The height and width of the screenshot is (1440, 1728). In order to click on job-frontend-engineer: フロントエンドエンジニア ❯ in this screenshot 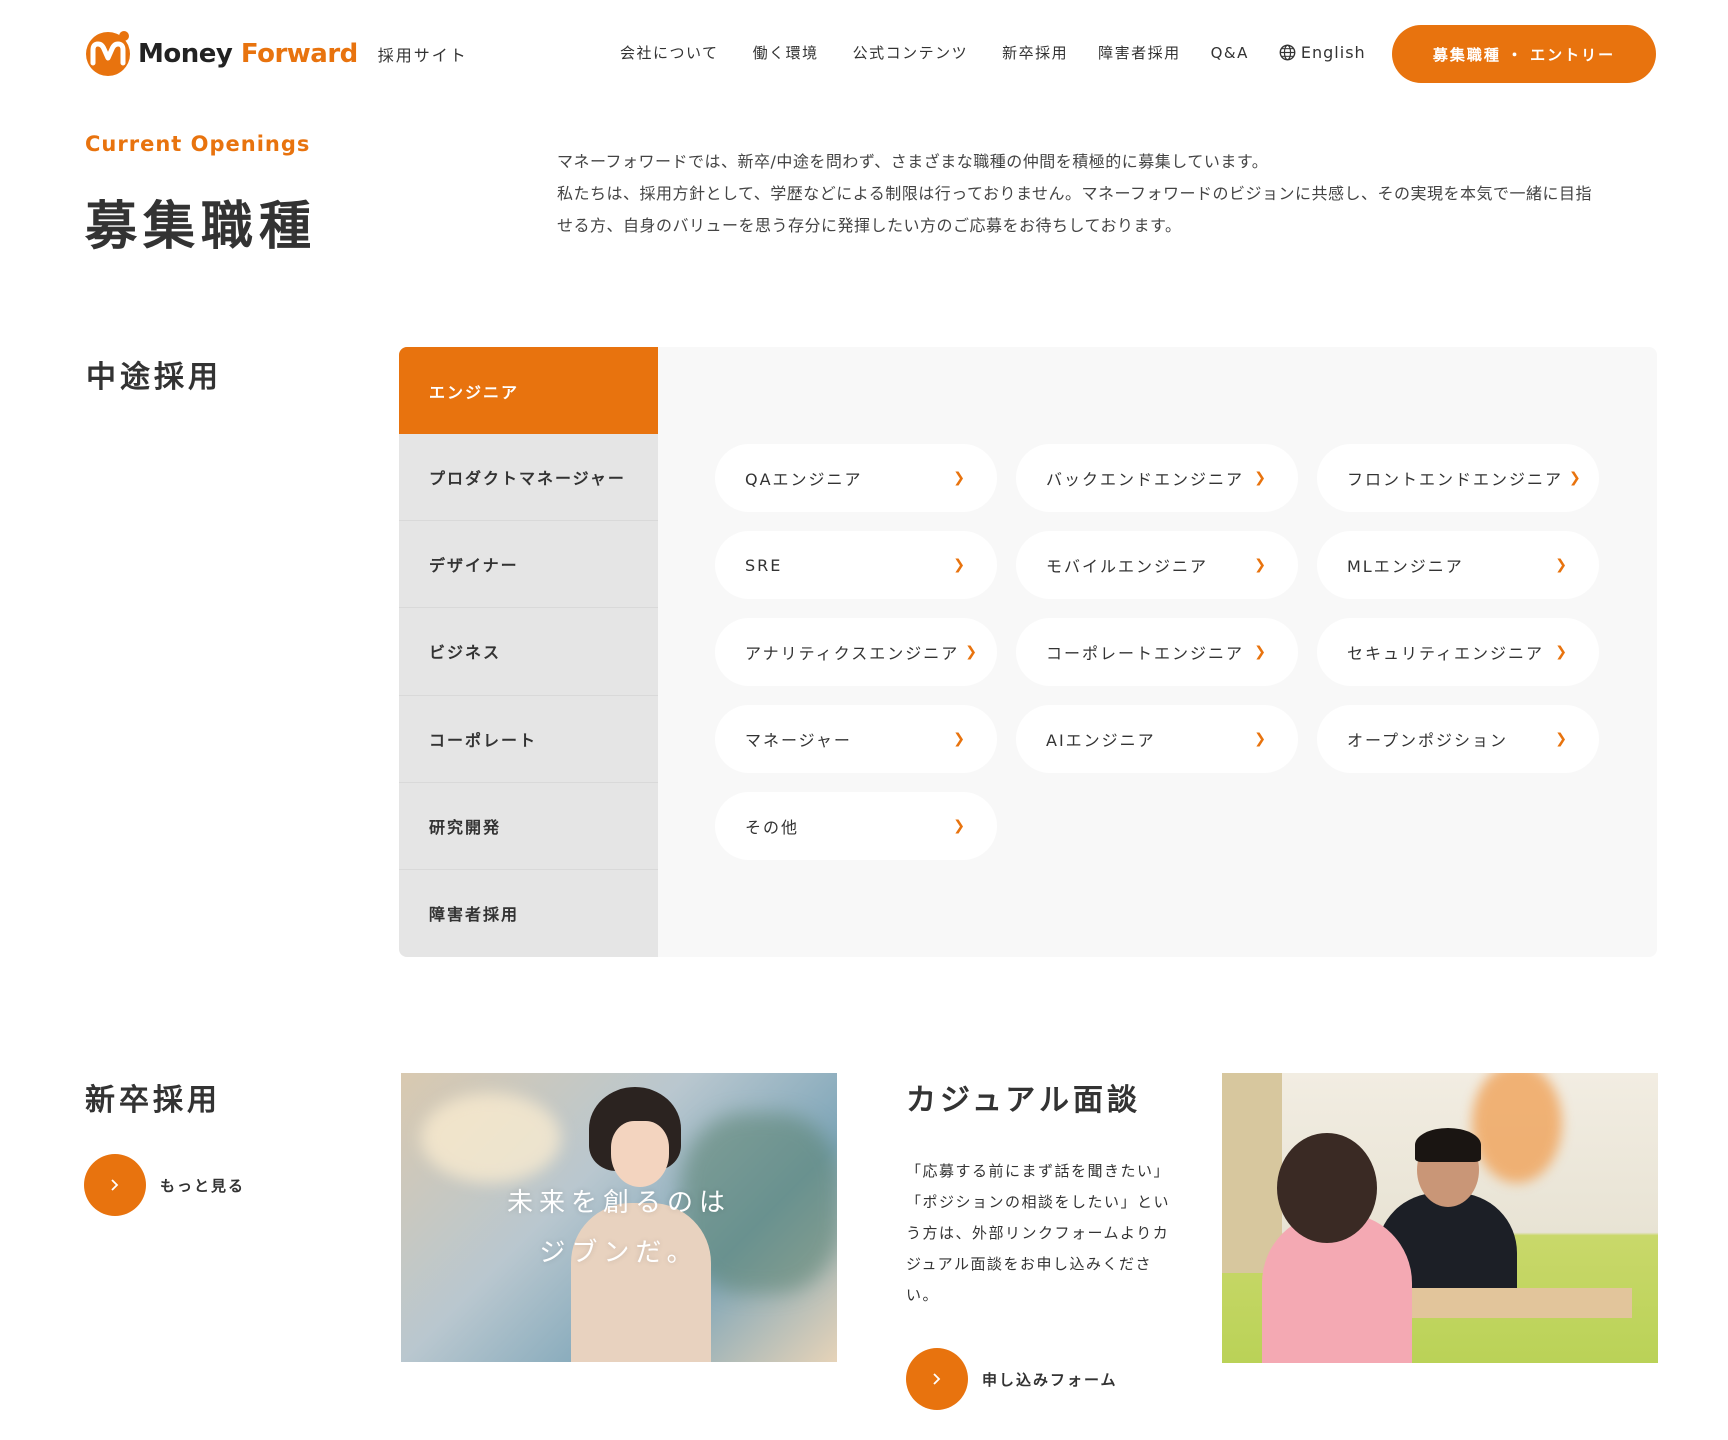, I will do `click(1458, 478)`.